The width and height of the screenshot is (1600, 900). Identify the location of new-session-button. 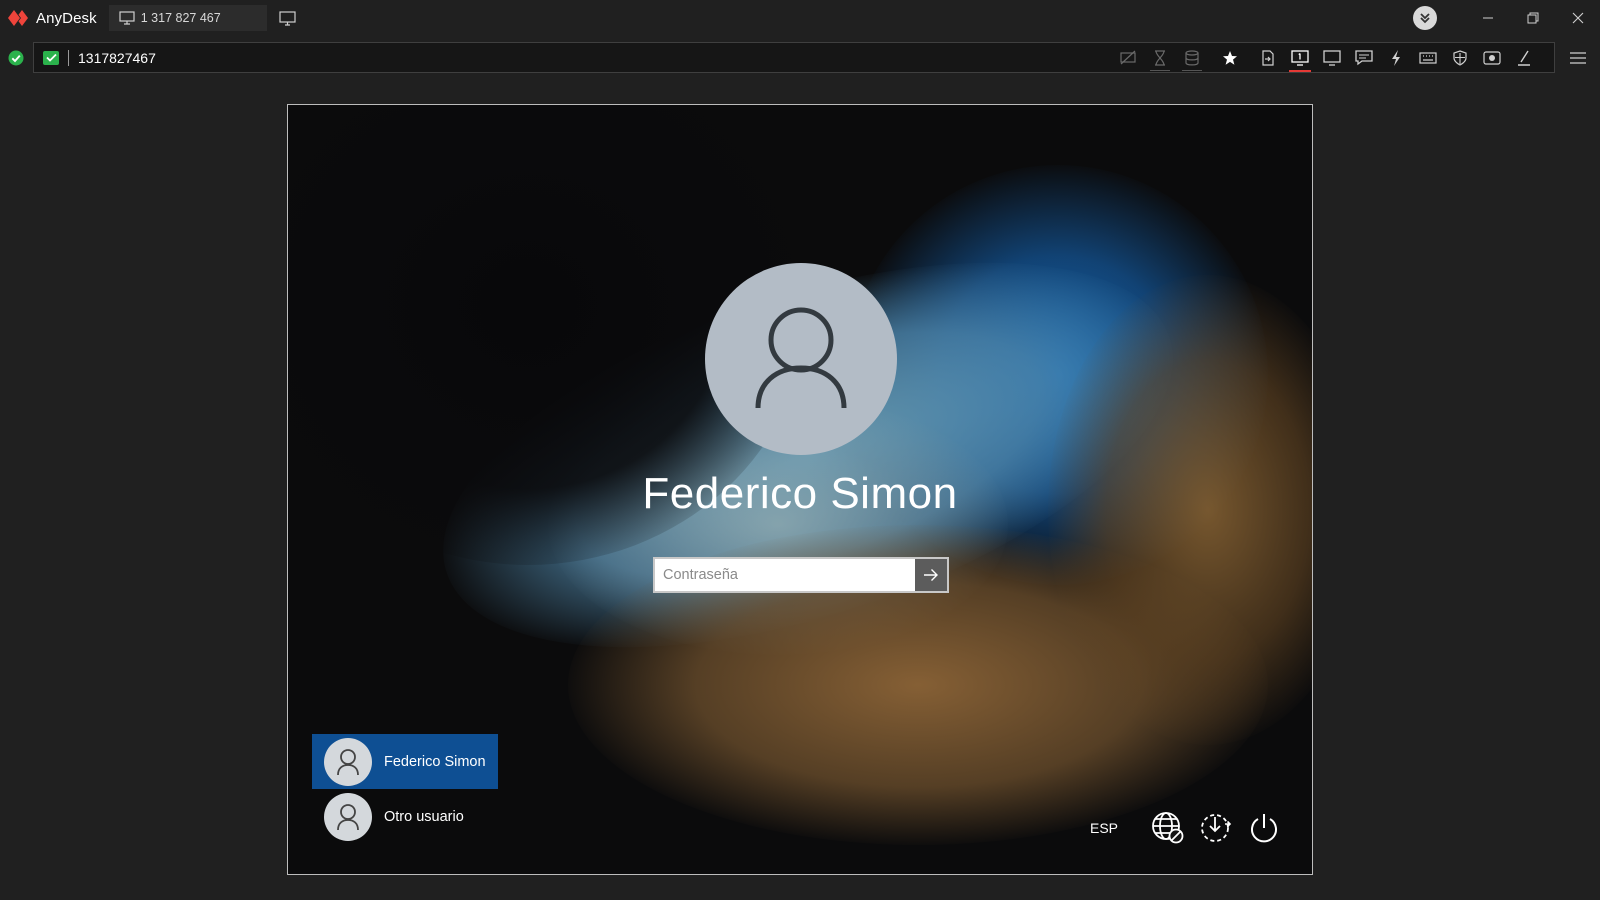
(288, 18).